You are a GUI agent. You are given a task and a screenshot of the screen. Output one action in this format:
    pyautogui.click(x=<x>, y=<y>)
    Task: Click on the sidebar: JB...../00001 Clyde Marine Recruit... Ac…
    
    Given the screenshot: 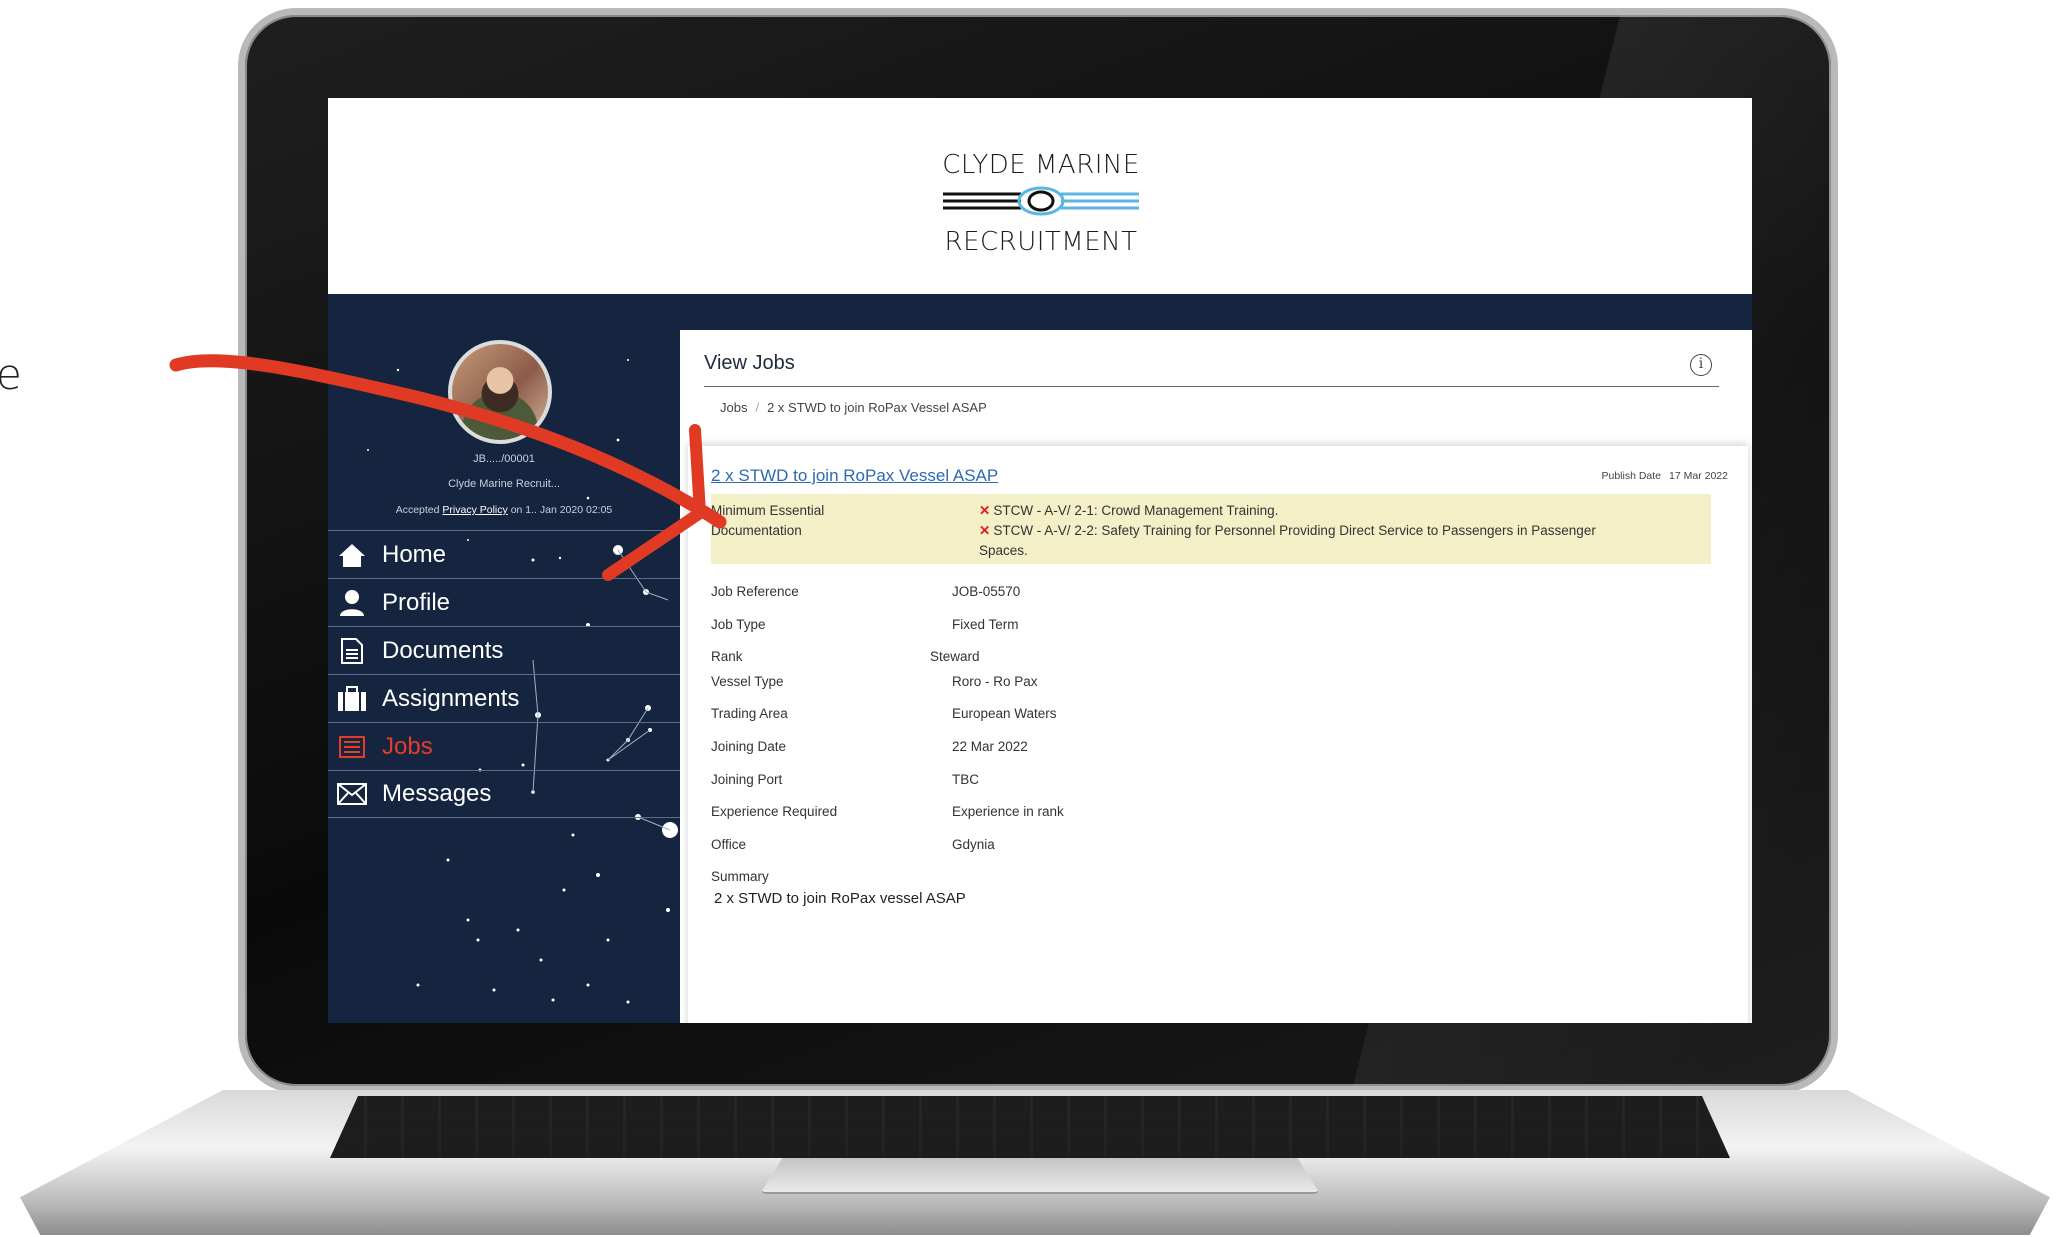 What is the action you would take?
    pyautogui.click(x=504, y=676)
    